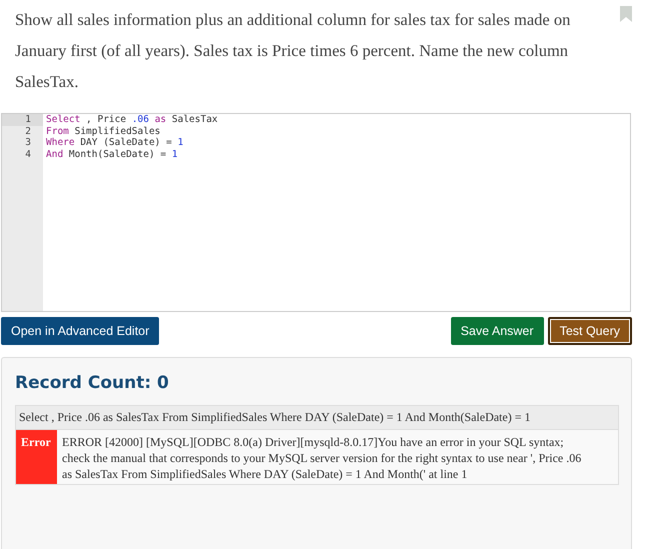 Image resolution: width=666 pixels, height=549 pixels. What do you see at coordinates (317, 418) in the screenshot?
I see `query-cell: Select , Price .06 as SalesTax From SimplifiedSales Where DAY (SaleDate) = 1 And Month(SaleDate) = 1` at bounding box center [317, 418].